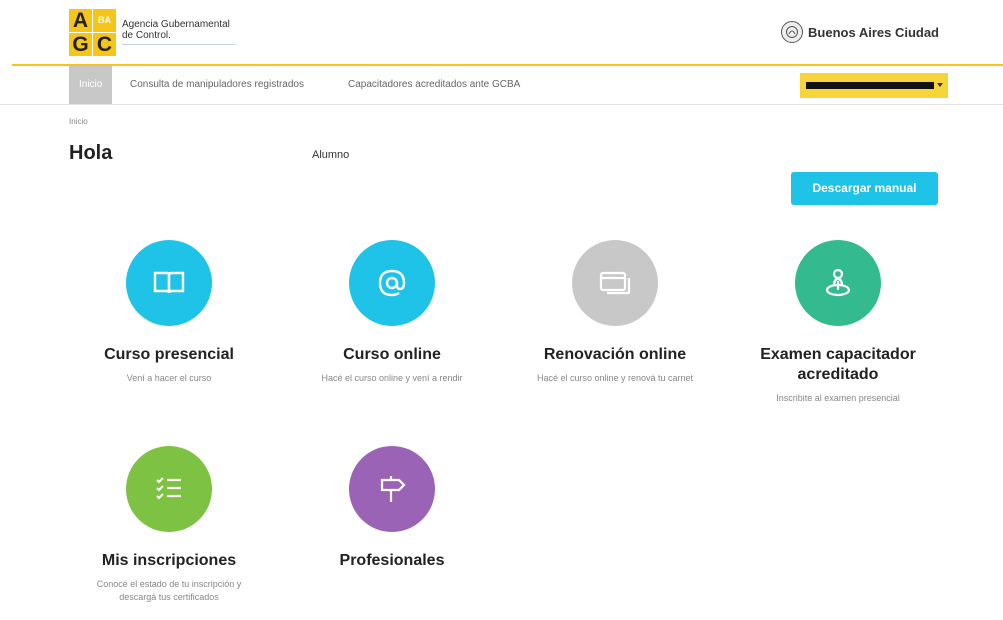  I want to click on card-title-line1: Examen capacitador, so click(838, 354).